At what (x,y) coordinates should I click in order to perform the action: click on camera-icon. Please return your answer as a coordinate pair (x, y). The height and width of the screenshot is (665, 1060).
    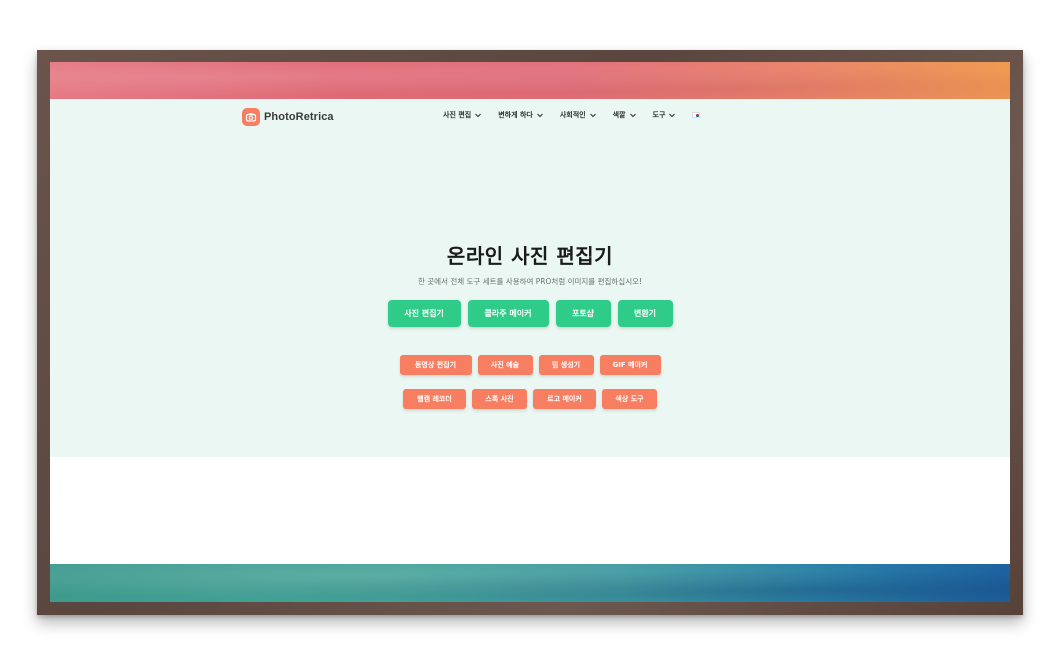
    Looking at the image, I should click on (251, 117).